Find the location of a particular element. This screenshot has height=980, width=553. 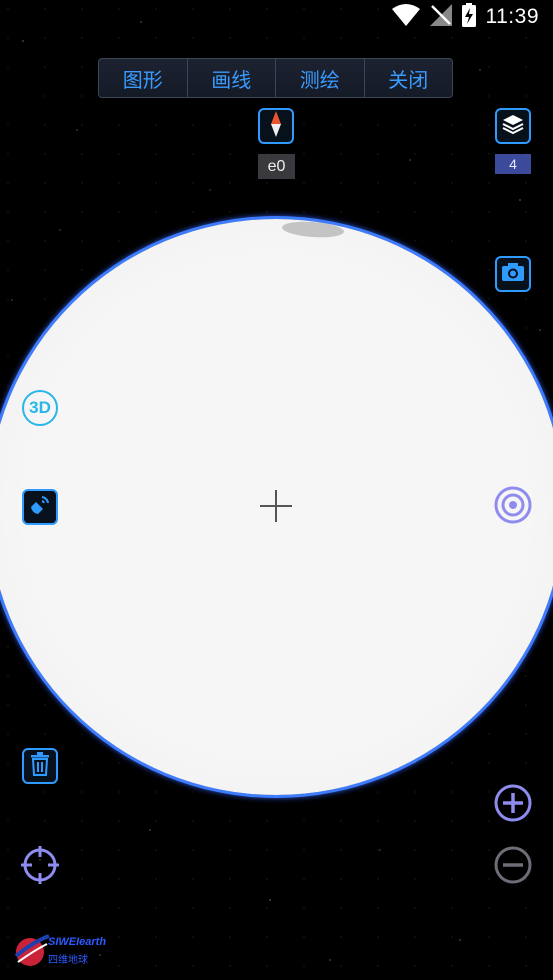

status-time: 11:39 is located at coordinates (512, 16).